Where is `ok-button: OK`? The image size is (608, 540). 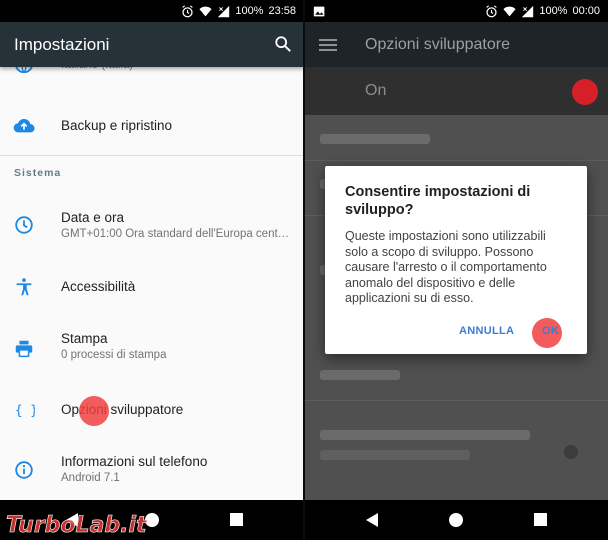 ok-button: OK is located at coordinates (550, 331).